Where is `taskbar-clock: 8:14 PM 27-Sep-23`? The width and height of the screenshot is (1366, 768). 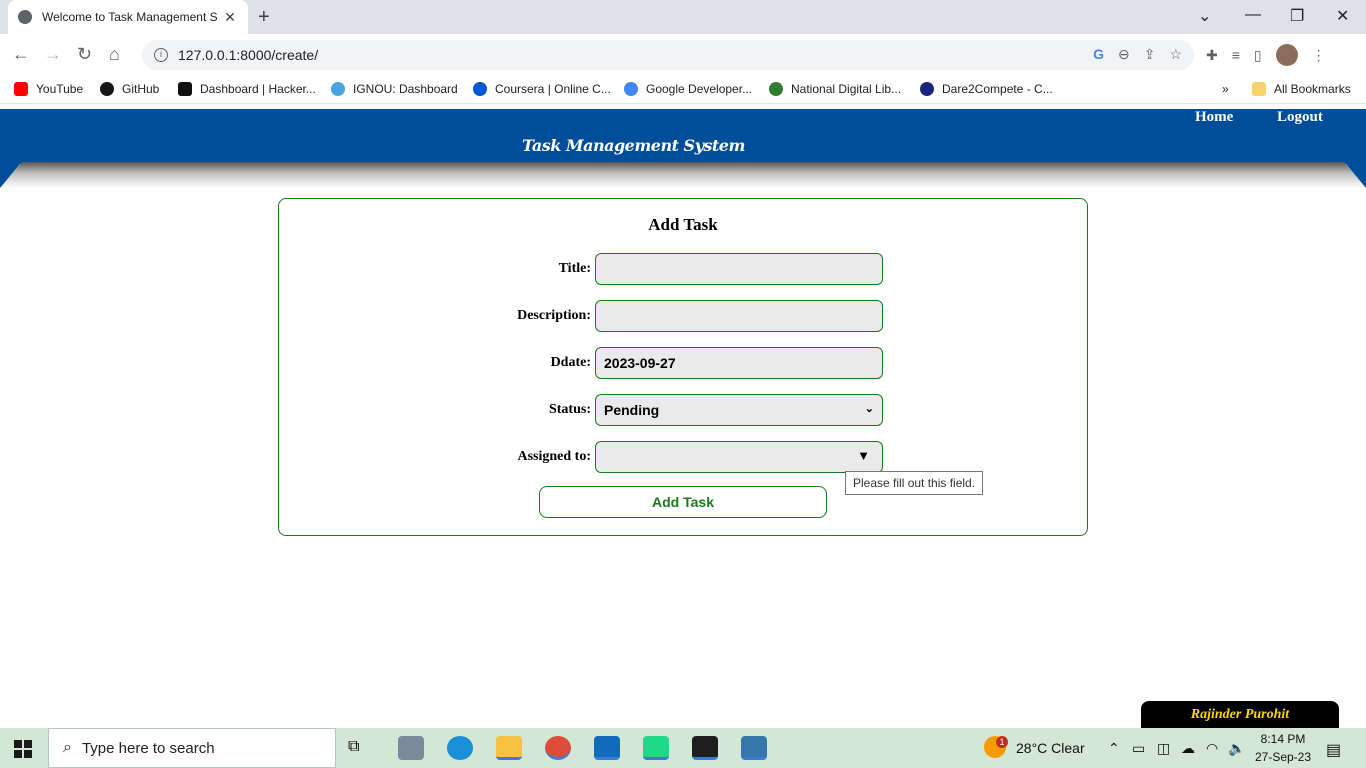
taskbar-clock: 8:14 PM 27-Sep-23 is located at coordinates (1283, 748).